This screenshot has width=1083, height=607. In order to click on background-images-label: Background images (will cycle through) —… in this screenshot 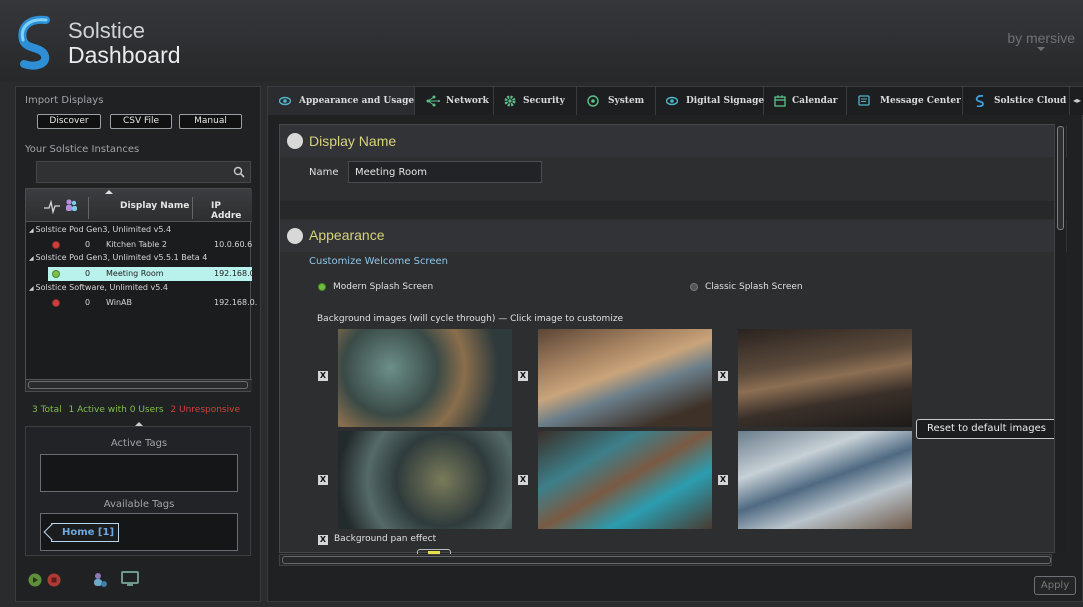, I will do `click(470, 319)`.